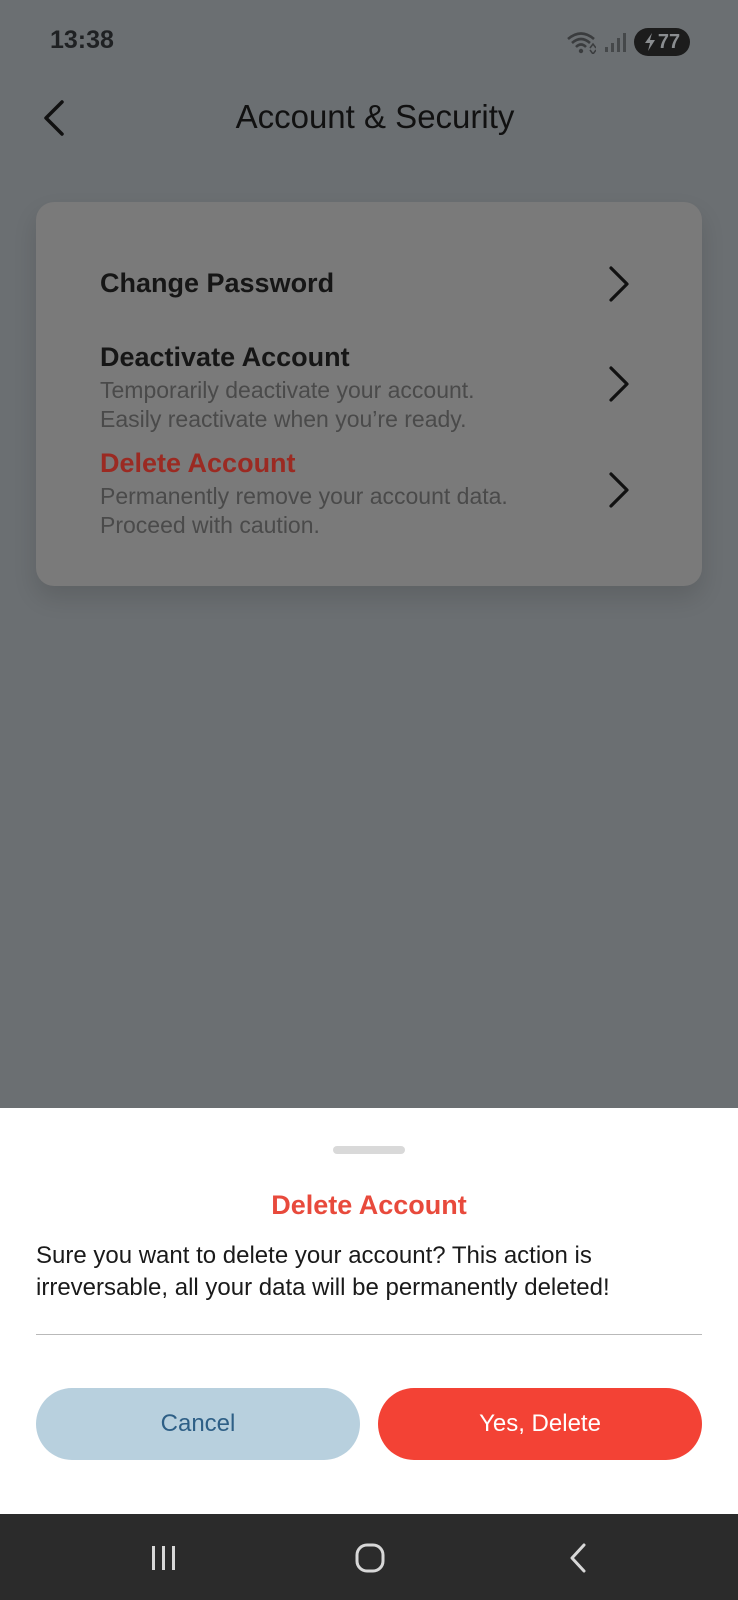 The image size is (738, 1600). What do you see at coordinates (369, 1205) in the screenshot?
I see `dialog-title: Delete Account` at bounding box center [369, 1205].